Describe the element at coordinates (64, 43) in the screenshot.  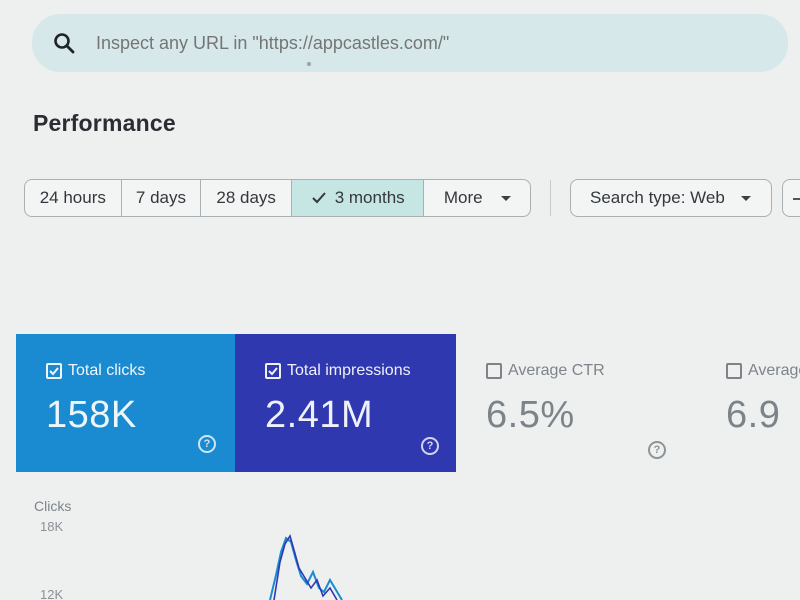
I see `search-icon` at that location.